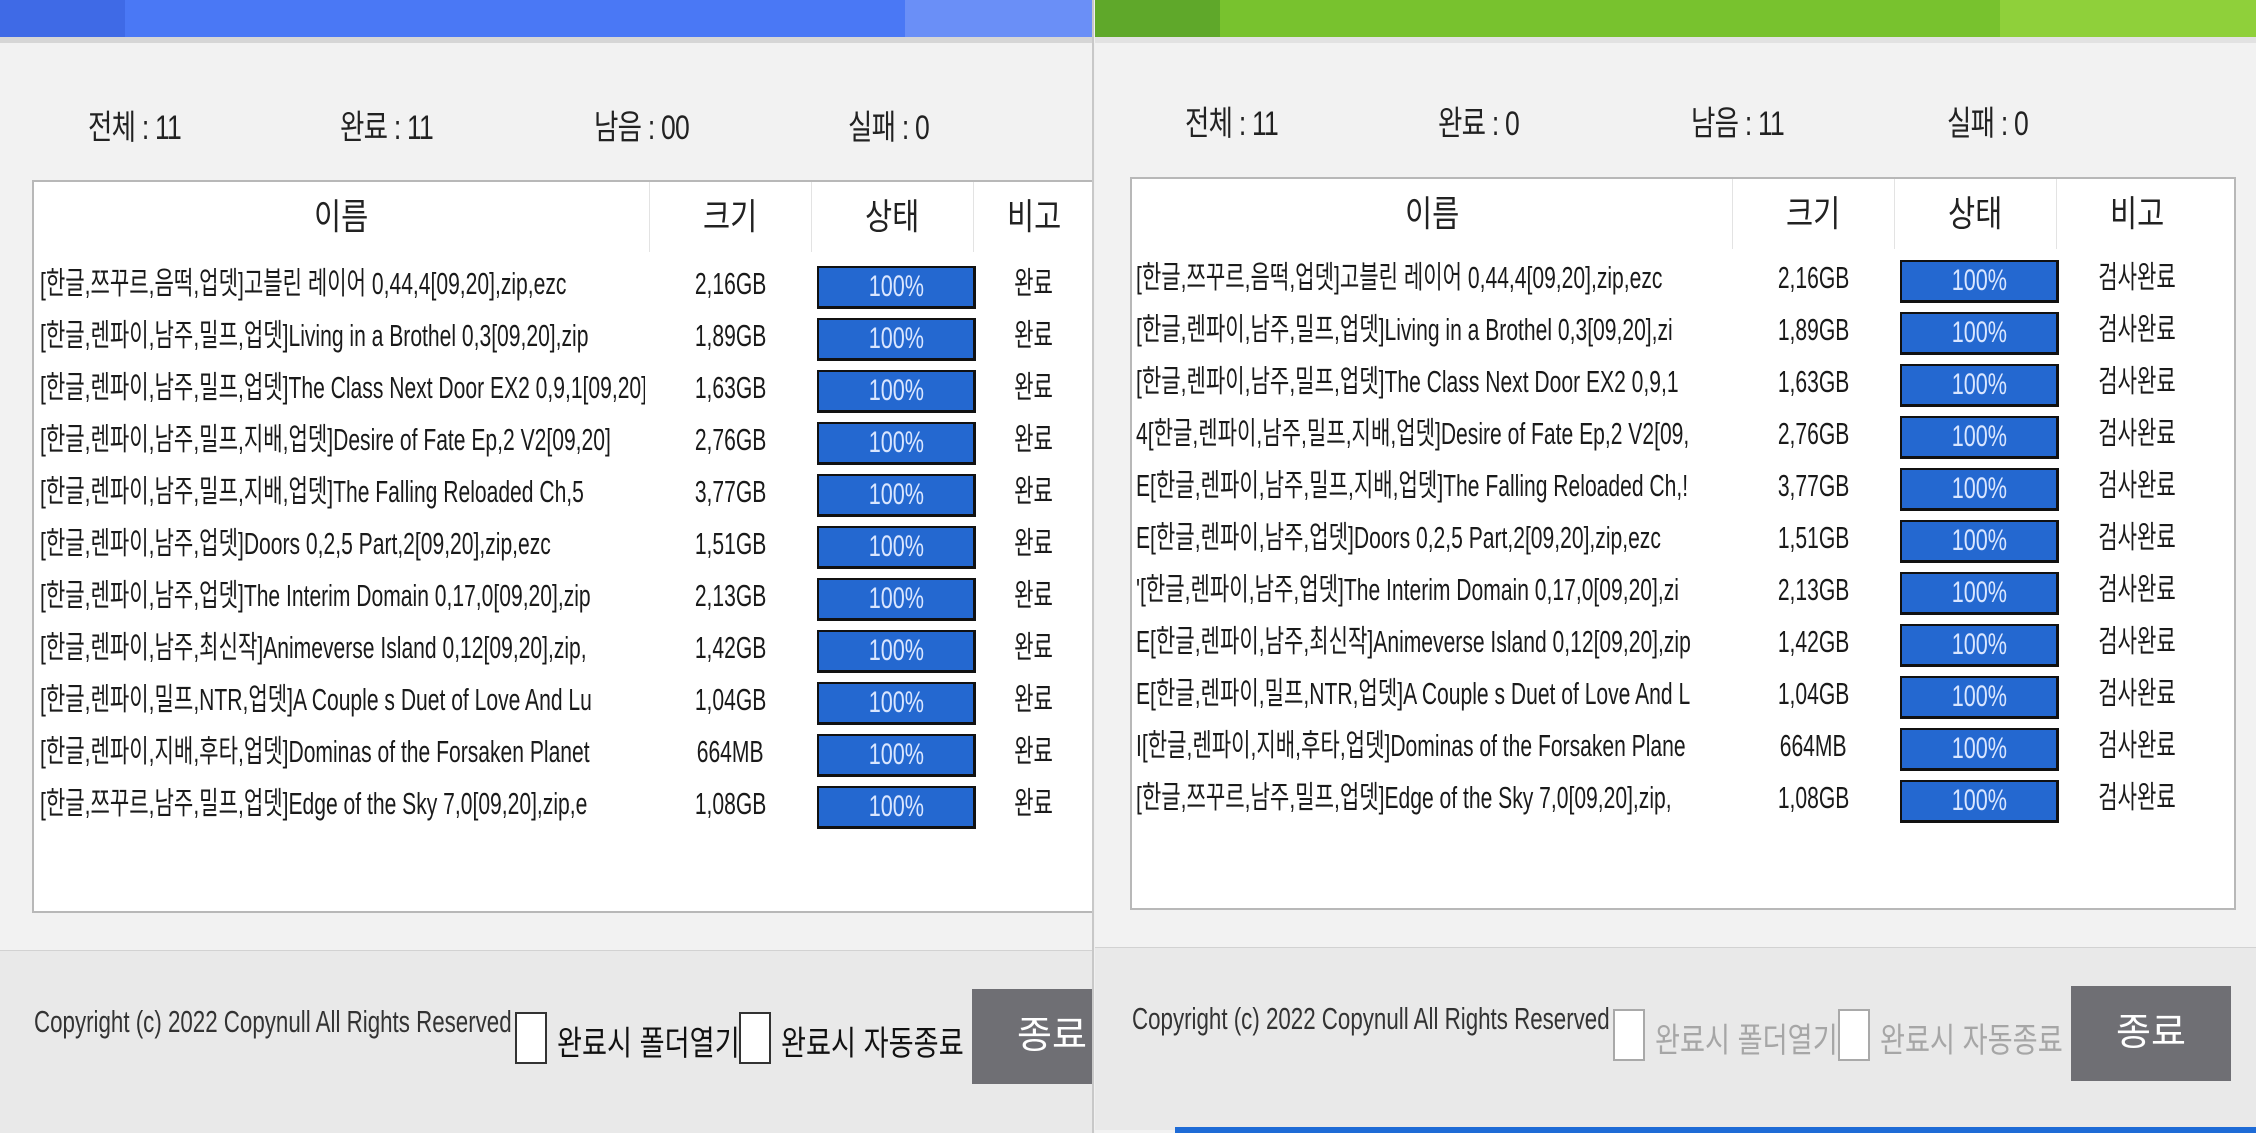 The width and height of the screenshot is (2256, 1133). Describe the element at coordinates (730, 491) in the screenshot. I see `file-size: 3,77GB` at that location.